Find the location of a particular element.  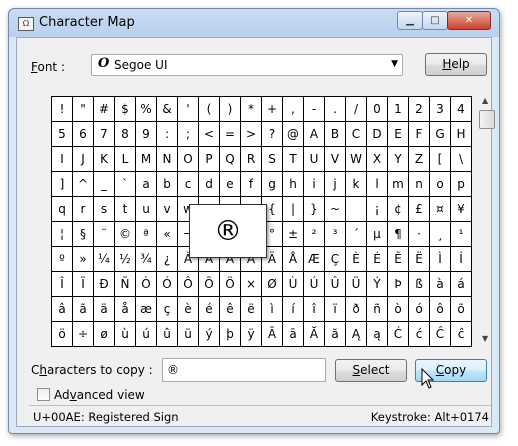

character-cell: Î is located at coordinates (62, 284).